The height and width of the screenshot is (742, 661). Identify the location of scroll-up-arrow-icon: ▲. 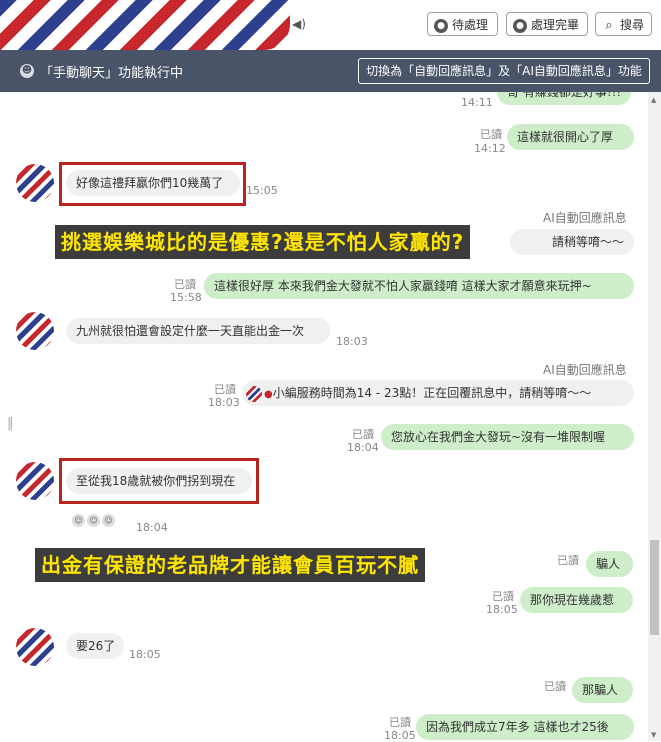
(653, 100).